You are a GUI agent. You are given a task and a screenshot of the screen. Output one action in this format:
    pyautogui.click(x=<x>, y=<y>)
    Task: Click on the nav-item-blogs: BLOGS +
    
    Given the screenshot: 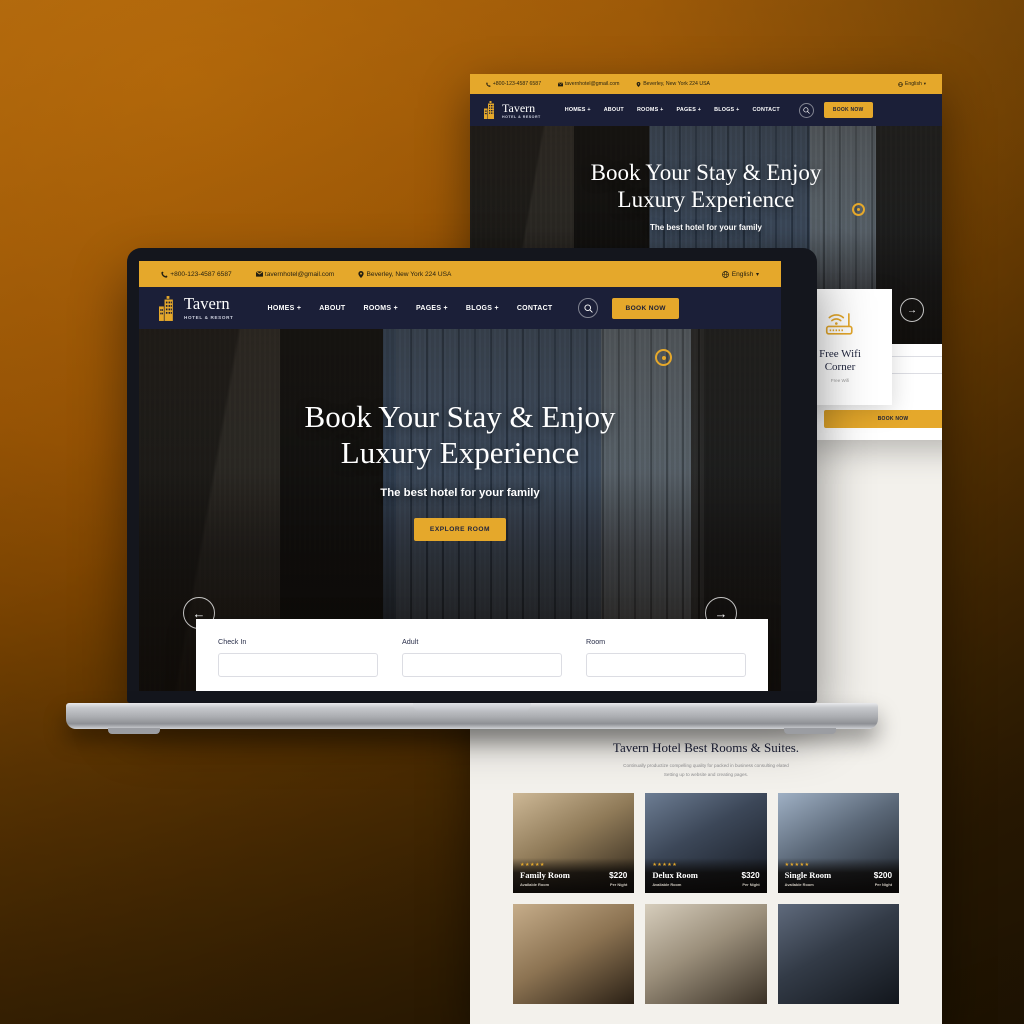 What is the action you would take?
    pyautogui.click(x=482, y=308)
    